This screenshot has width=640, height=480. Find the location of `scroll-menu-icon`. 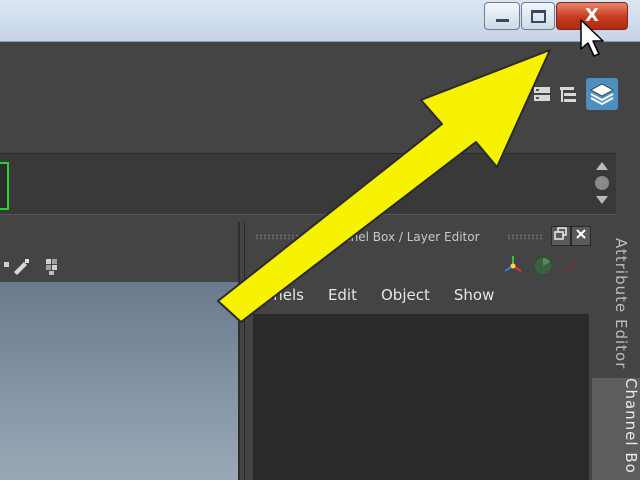

scroll-menu-icon is located at coordinates (602, 183).